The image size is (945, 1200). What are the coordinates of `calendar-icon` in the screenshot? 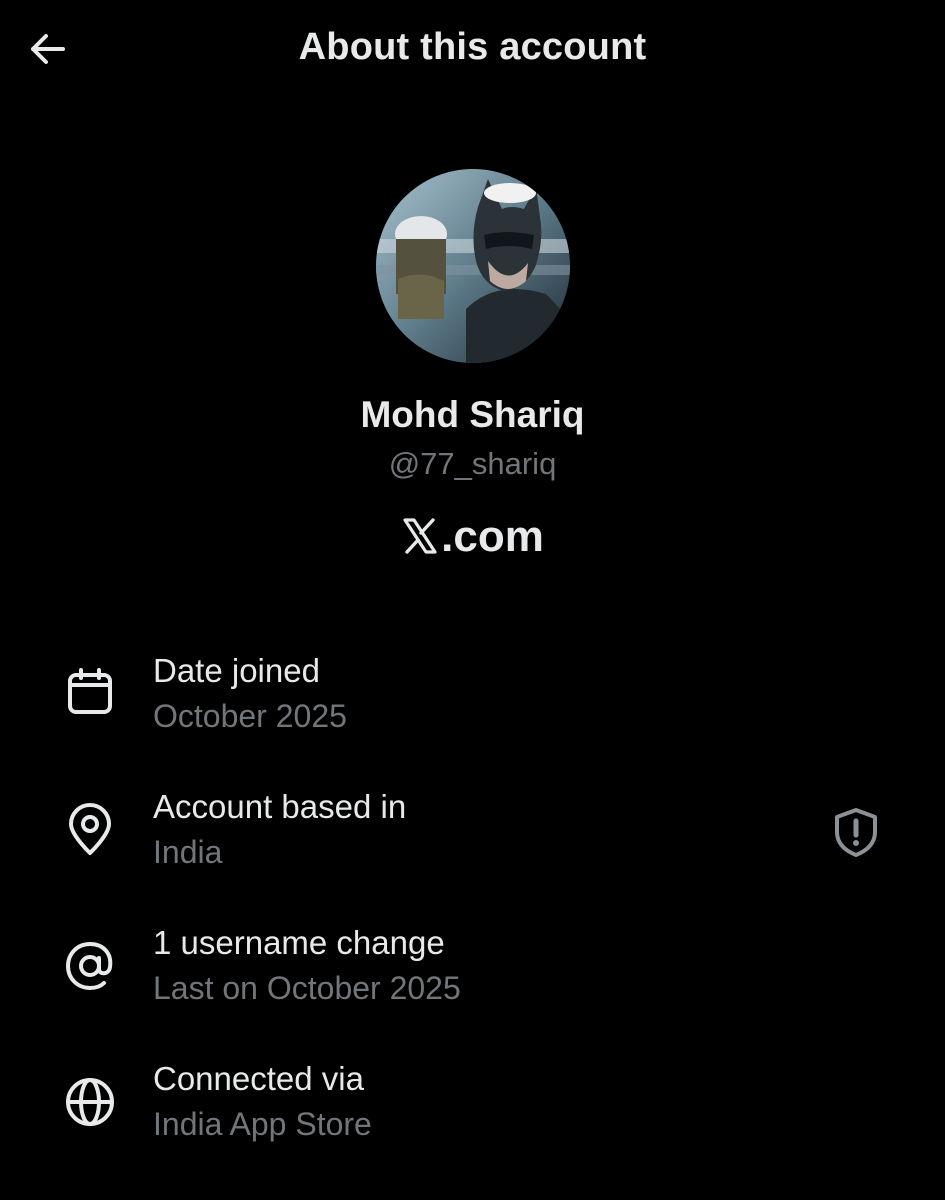 It's located at (90, 692).